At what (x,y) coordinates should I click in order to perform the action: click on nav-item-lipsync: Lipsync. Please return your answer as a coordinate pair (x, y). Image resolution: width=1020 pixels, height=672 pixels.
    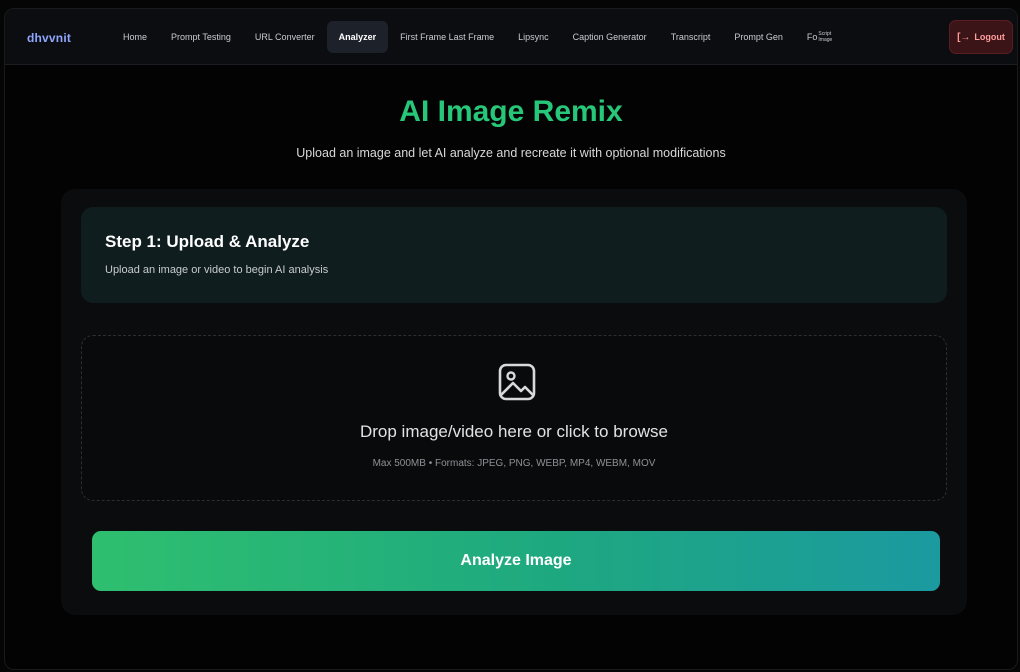
    Looking at the image, I should click on (533, 37).